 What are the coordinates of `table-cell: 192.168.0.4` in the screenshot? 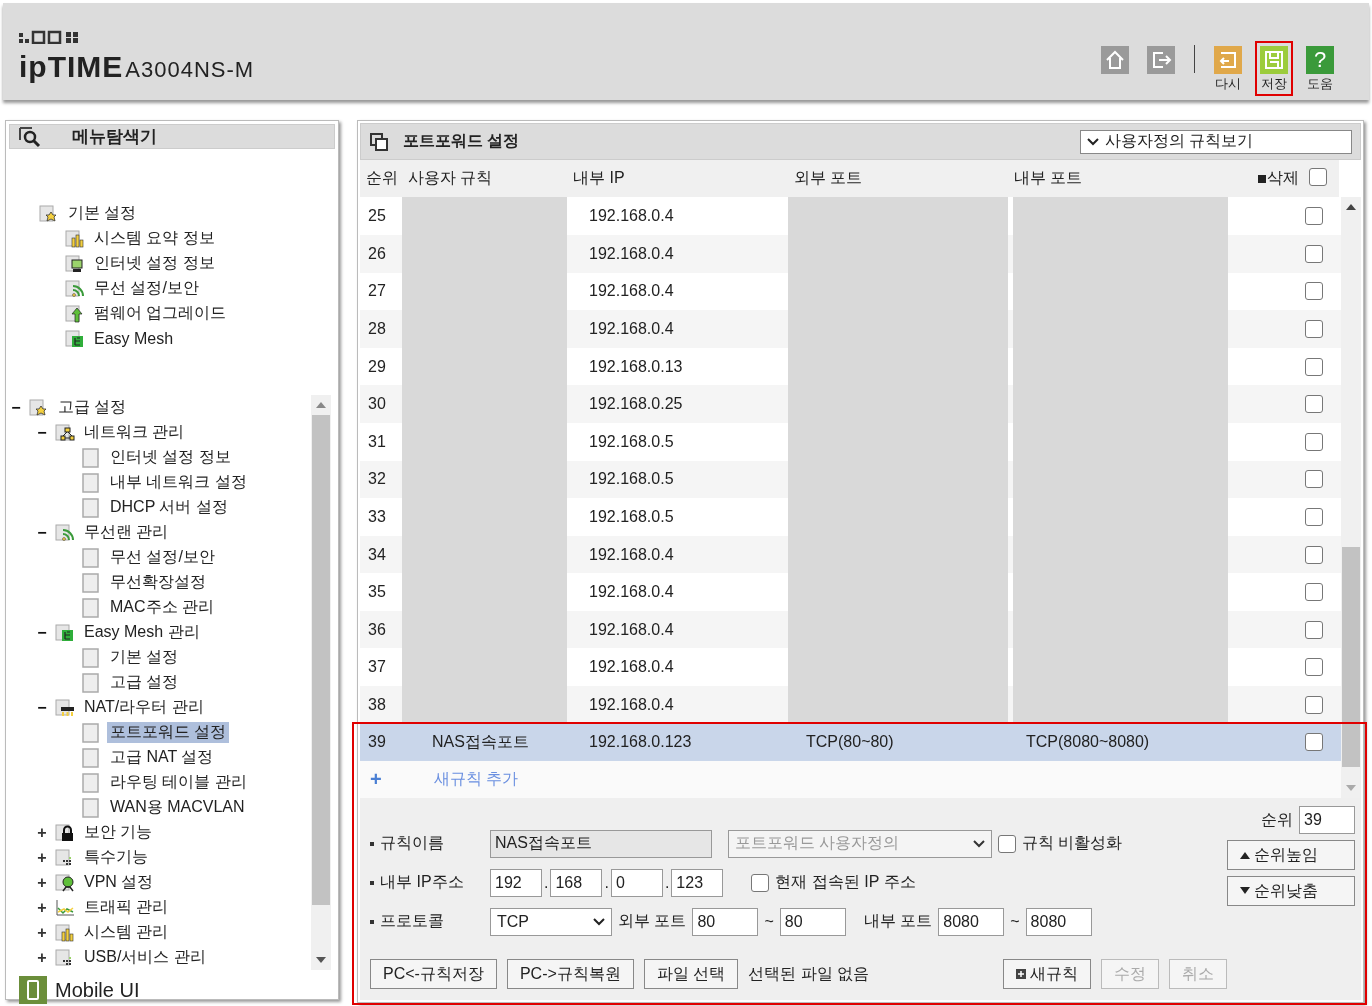 It's located at (631, 704).